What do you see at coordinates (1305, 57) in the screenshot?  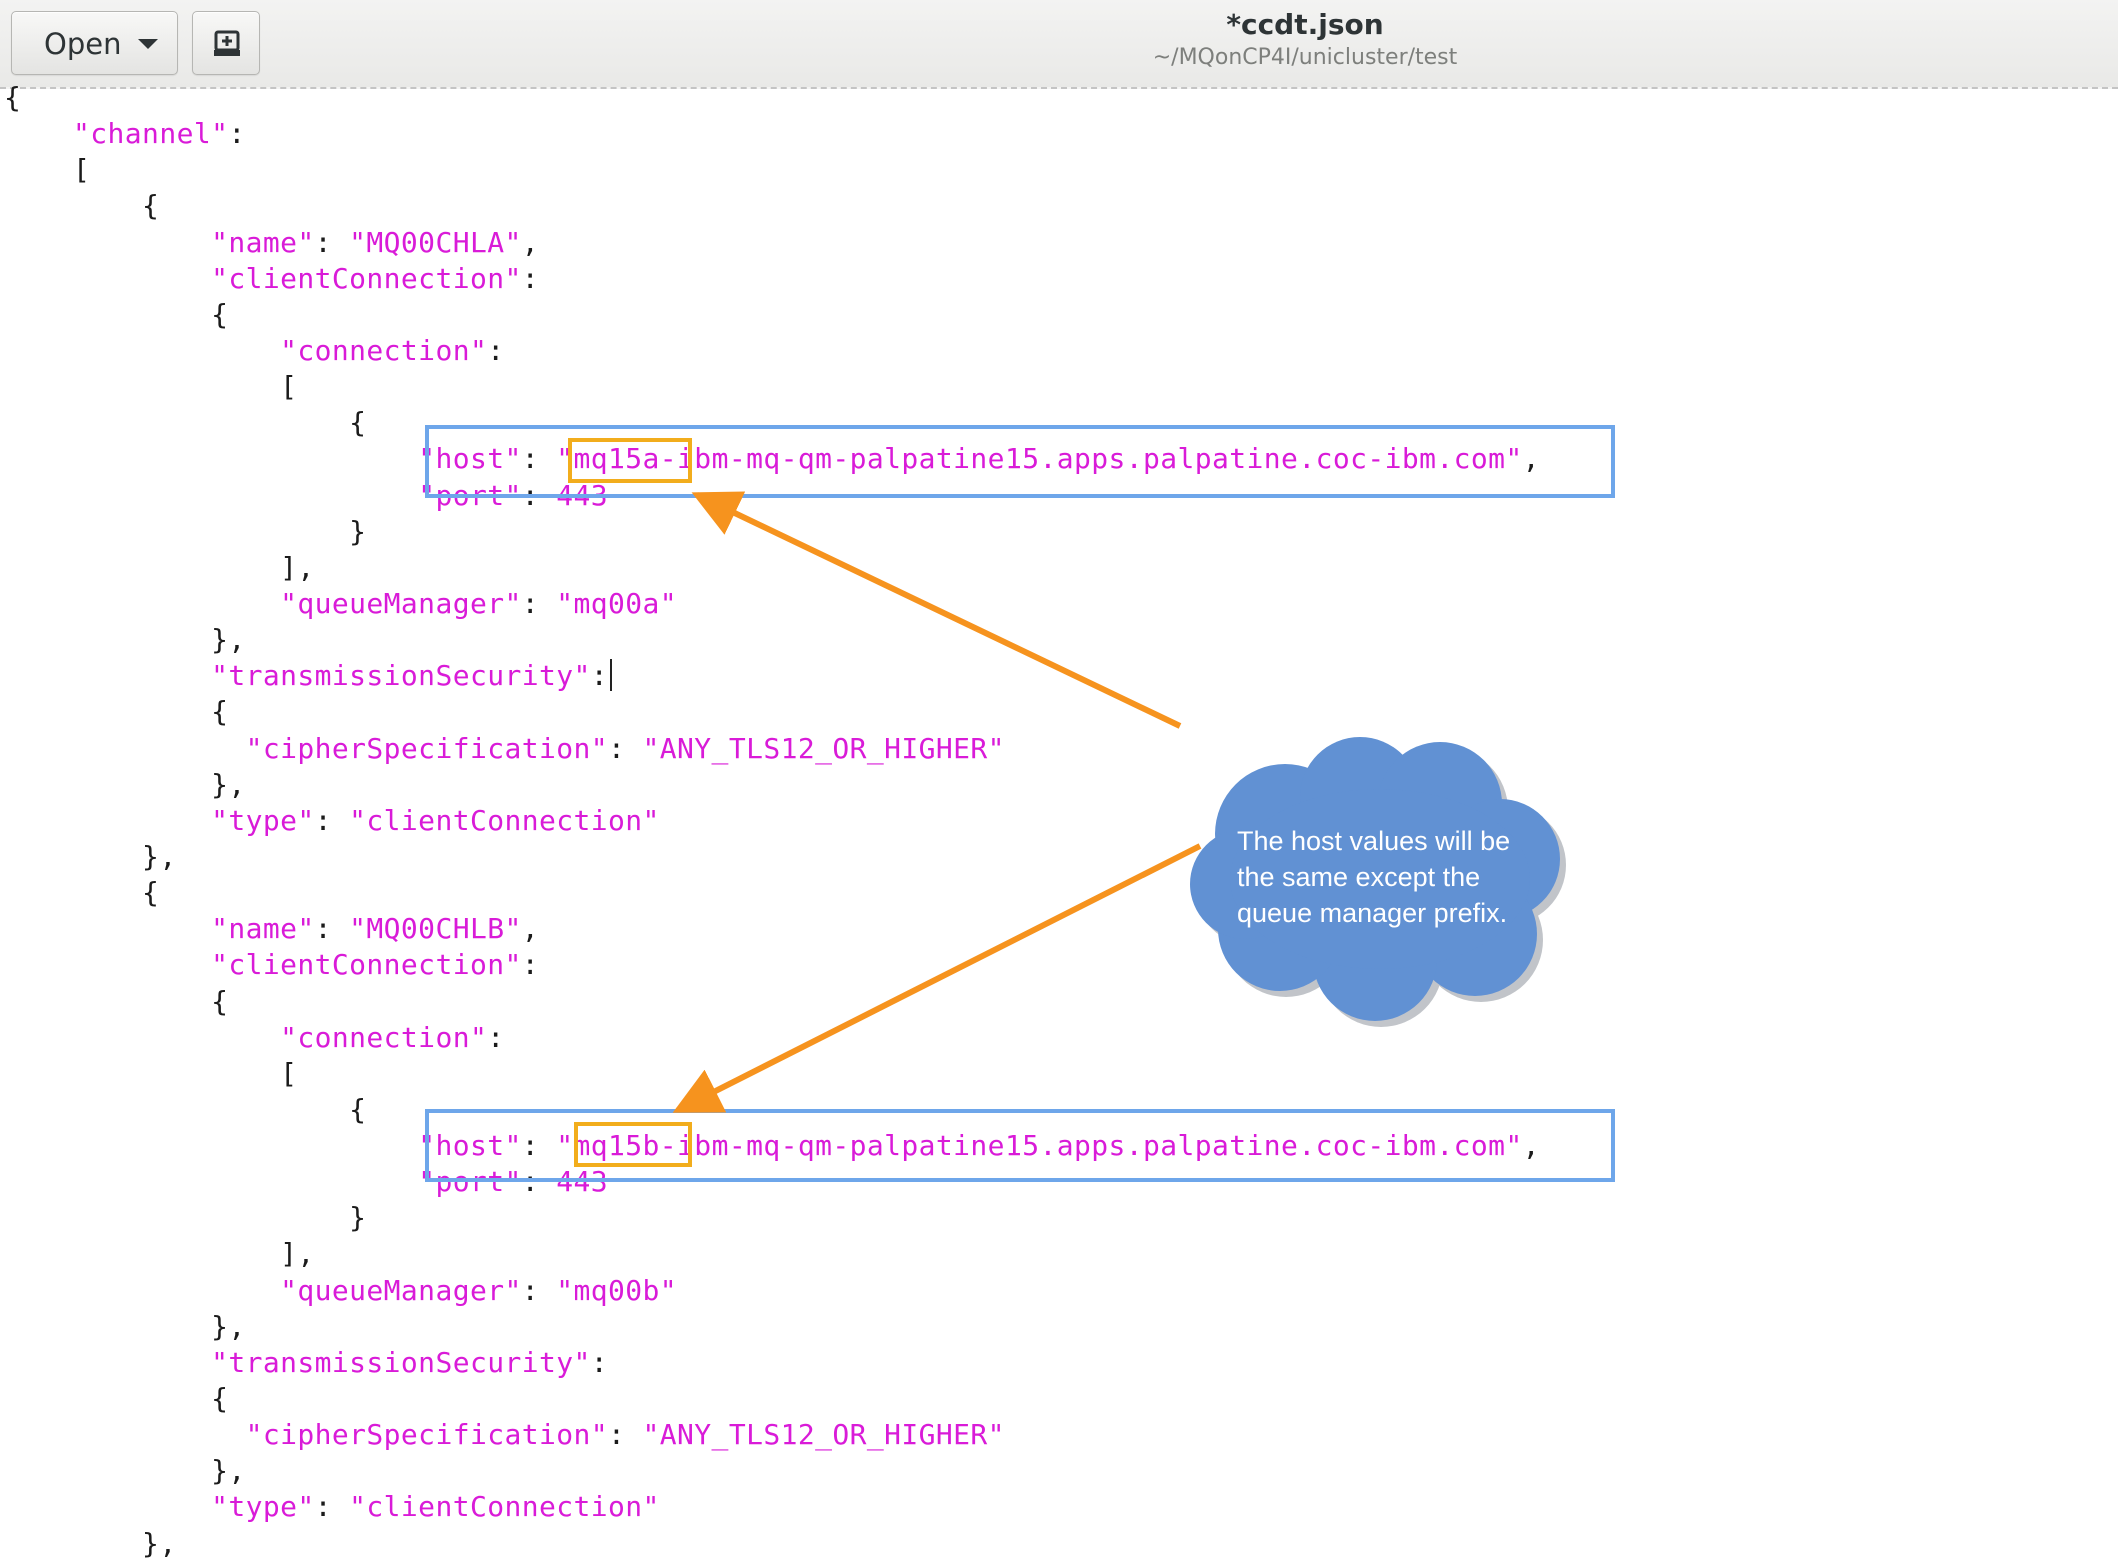 I see `file-path: ~/MQonCP4I/unicluster/test` at bounding box center [1305, 57].